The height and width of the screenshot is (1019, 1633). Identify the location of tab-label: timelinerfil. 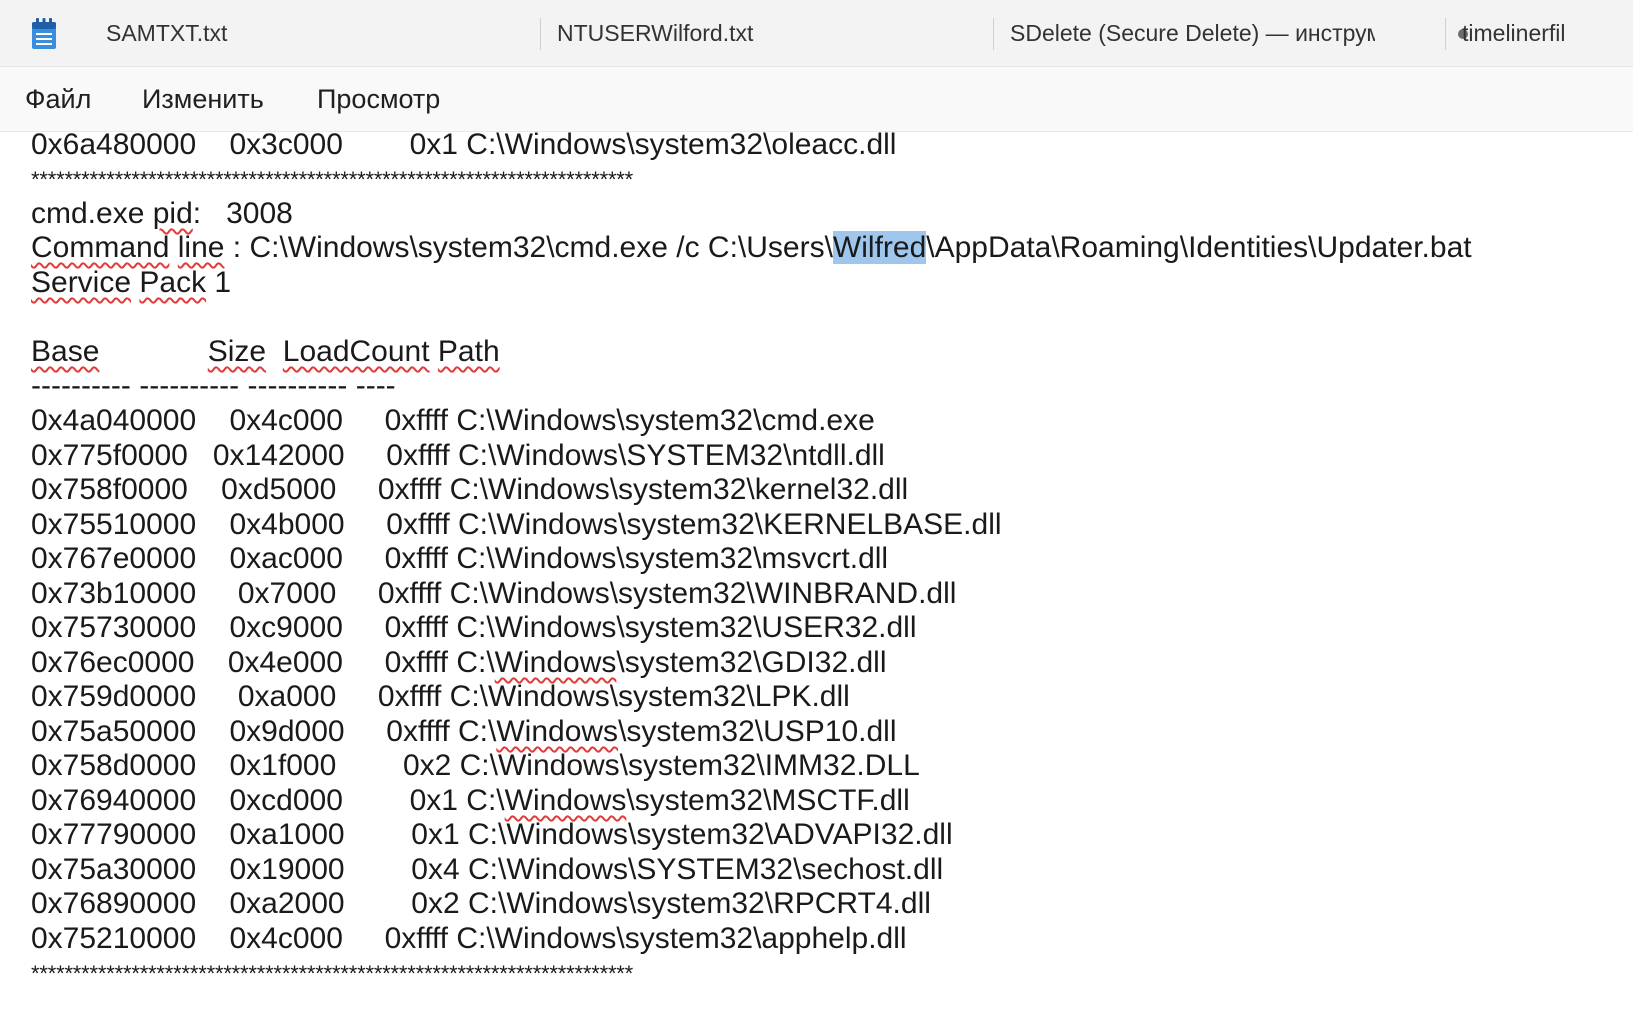
(1514, 33).